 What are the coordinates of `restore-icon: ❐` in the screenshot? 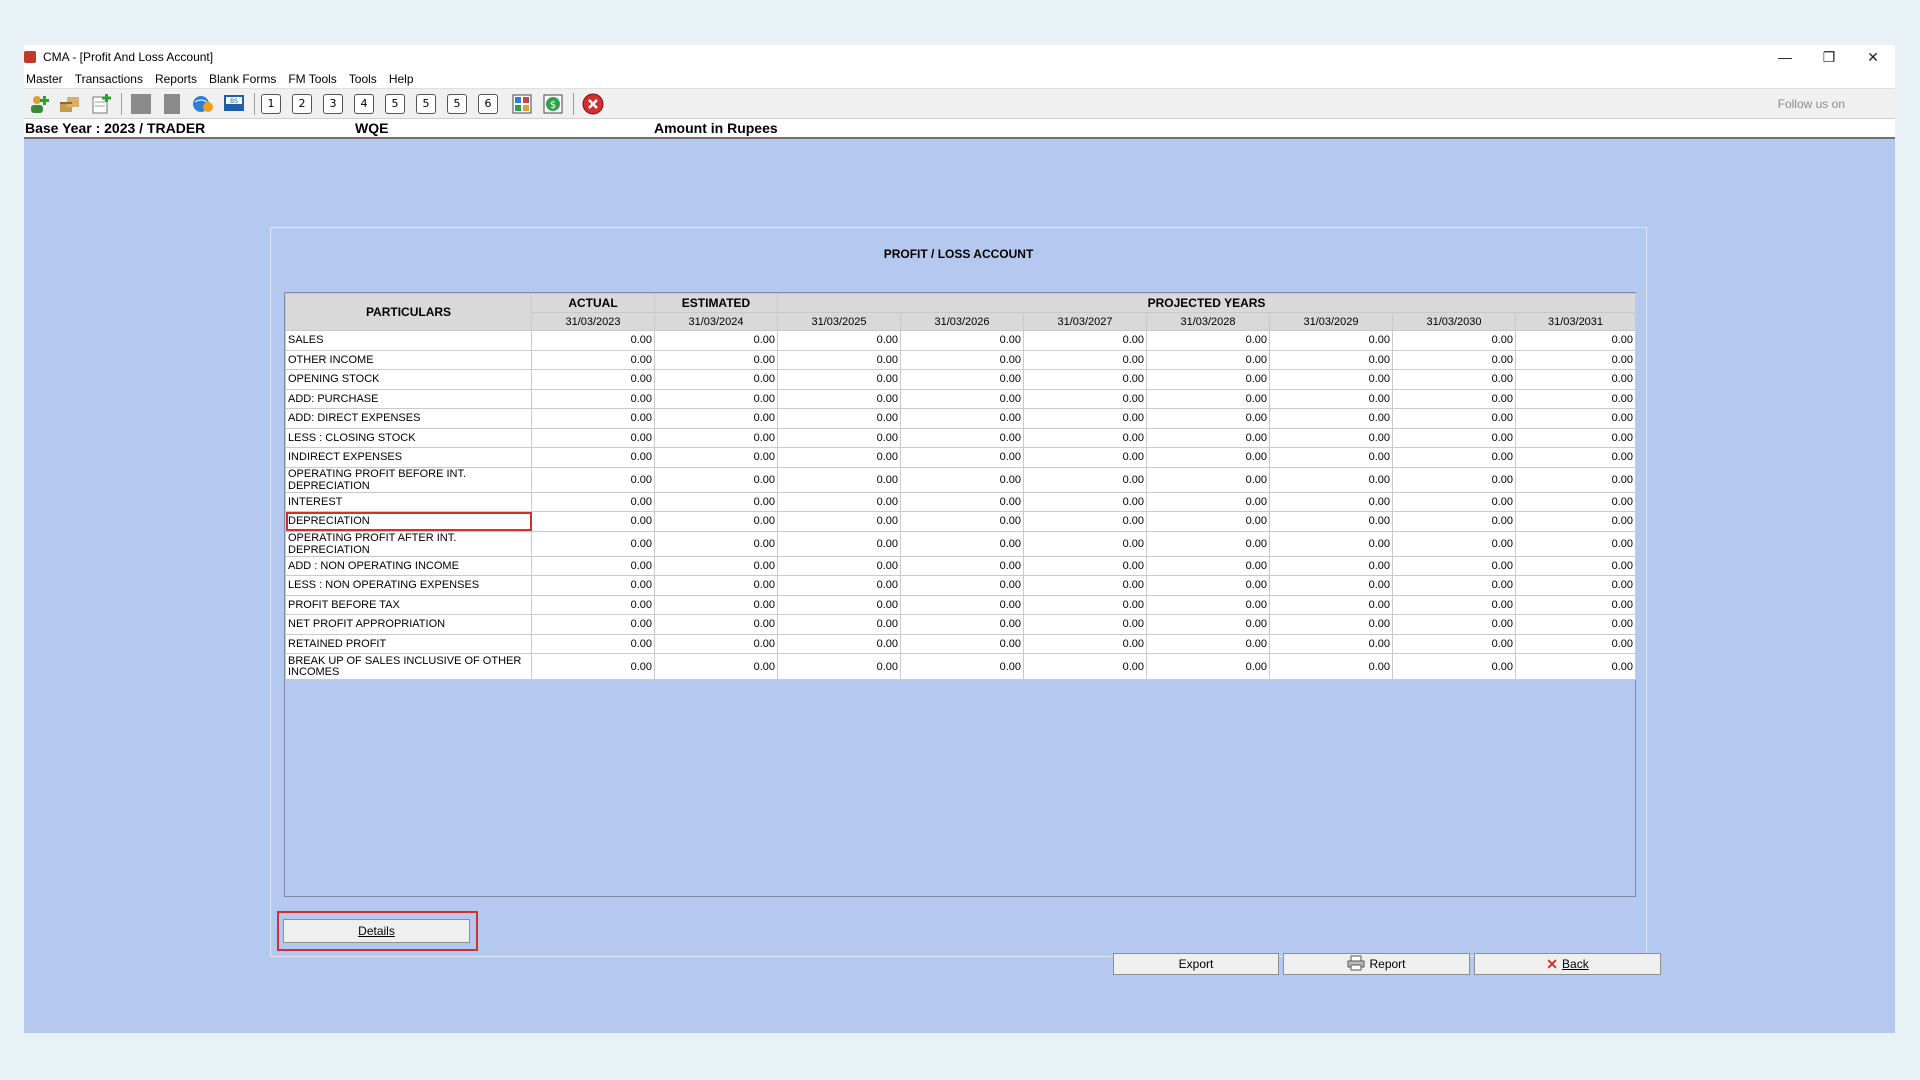 It's located at (1829, 57).